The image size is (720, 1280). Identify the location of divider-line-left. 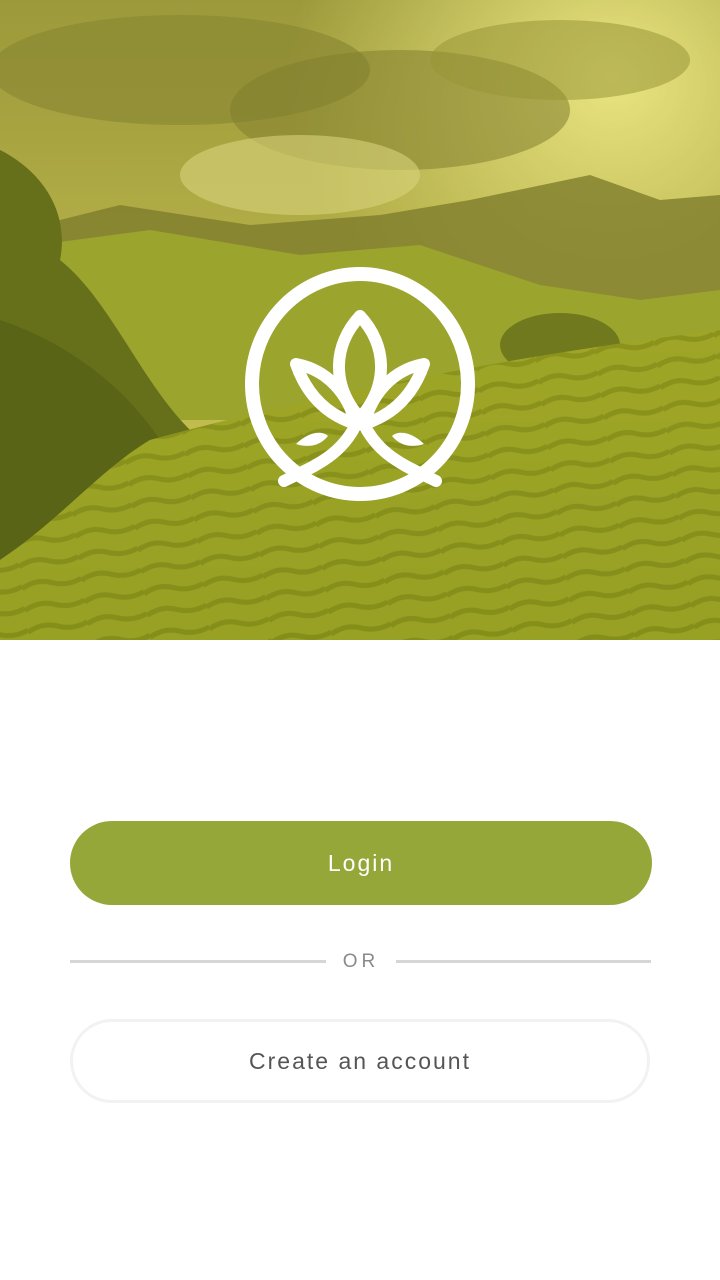
(198, 961).